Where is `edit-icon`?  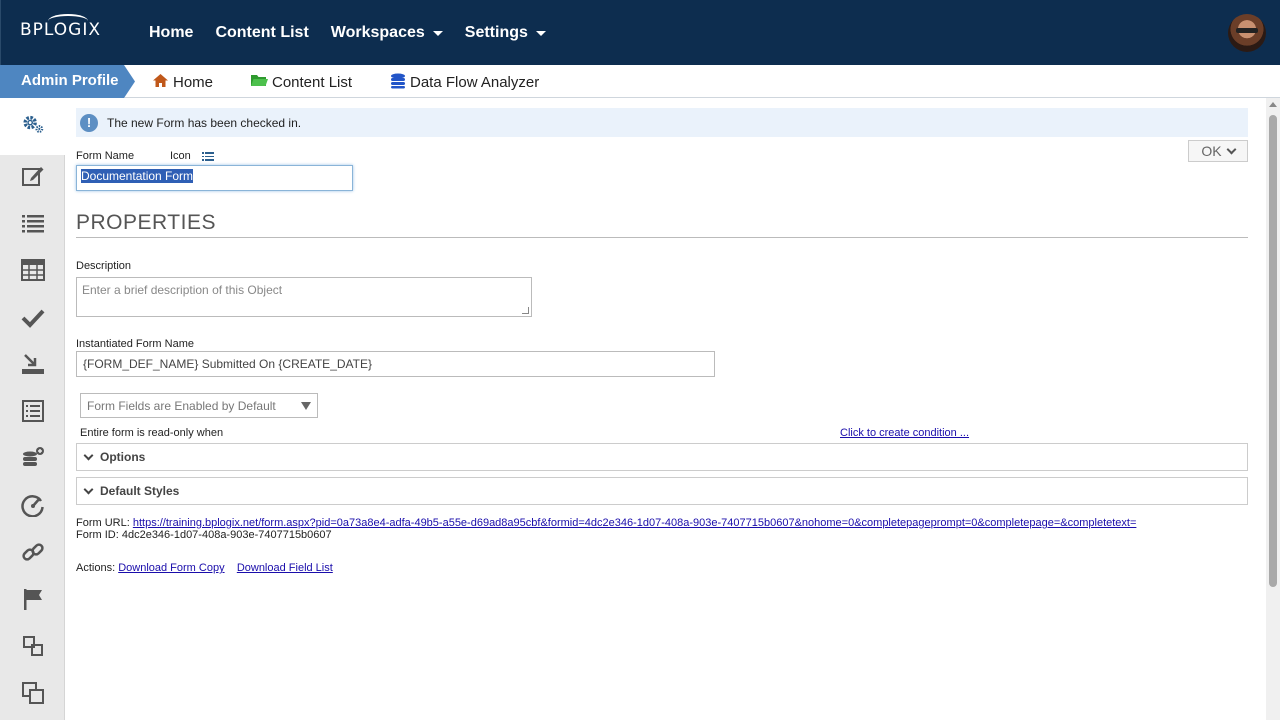 edit-icon is located at coordinates (33, 179).